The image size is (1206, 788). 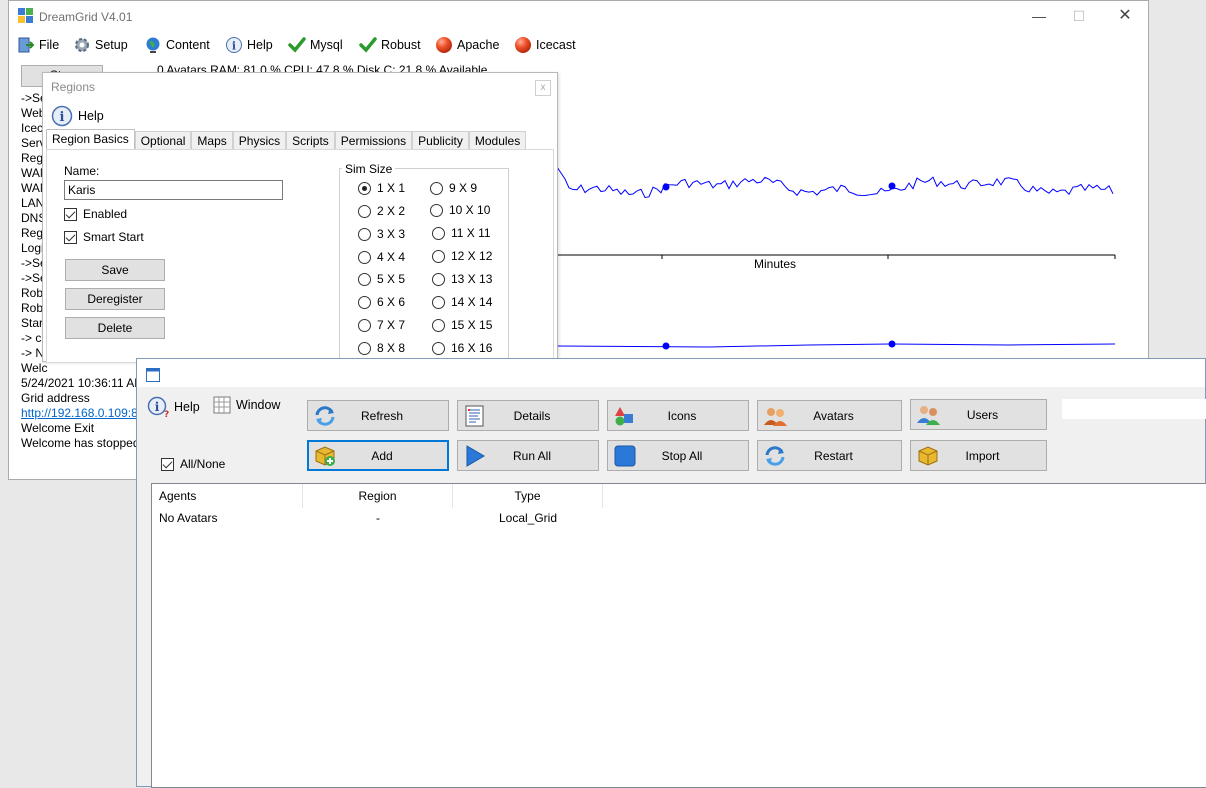 What do you see at coordinates (90, 140) in the screenshot?
I see `tab-region-basics: Region Basics` at bounding box center [90, 140].